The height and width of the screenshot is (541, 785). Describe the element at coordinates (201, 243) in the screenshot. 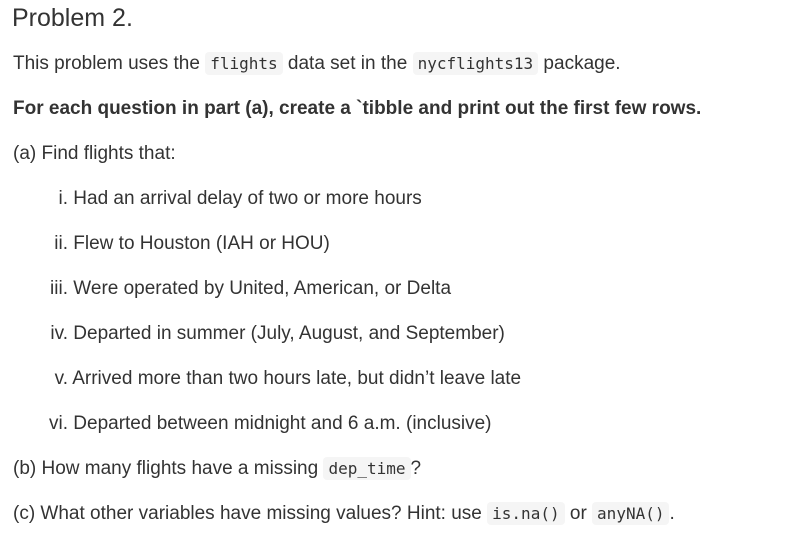

I see `item-text: Flew to Houston (IAH or HOU)` at that location.